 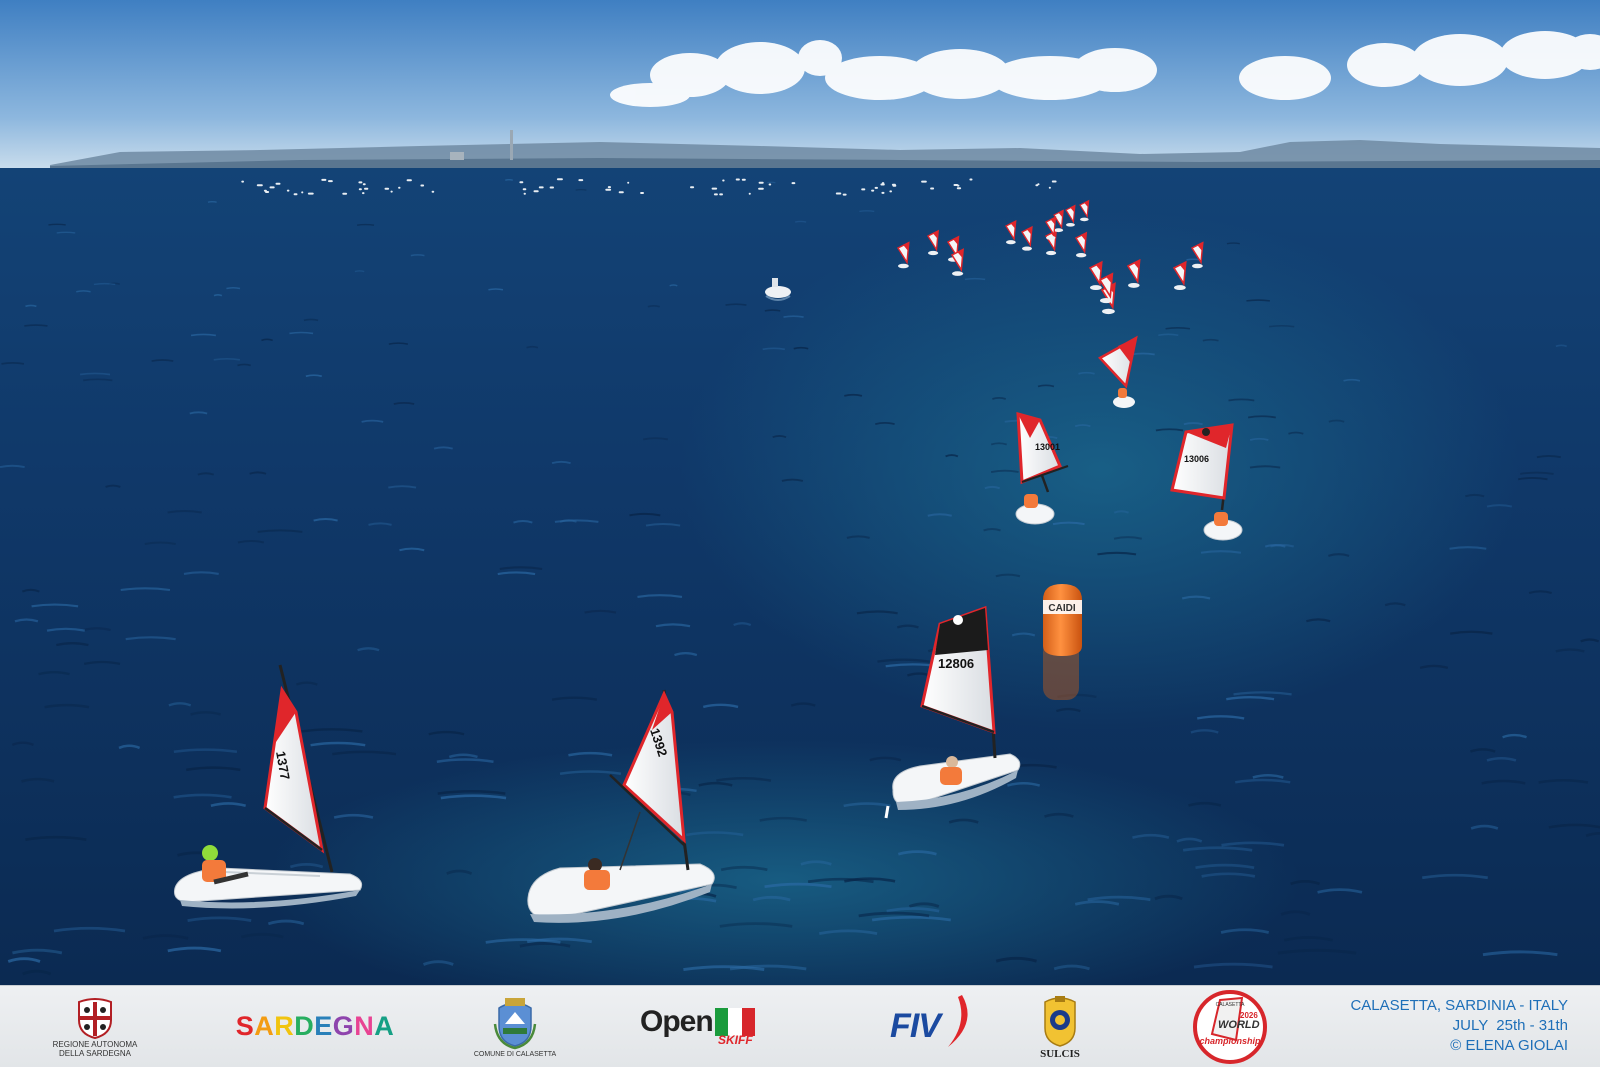 I want to click on sardinia-coat-of-arms-icon, so click(x=95, y=1018).